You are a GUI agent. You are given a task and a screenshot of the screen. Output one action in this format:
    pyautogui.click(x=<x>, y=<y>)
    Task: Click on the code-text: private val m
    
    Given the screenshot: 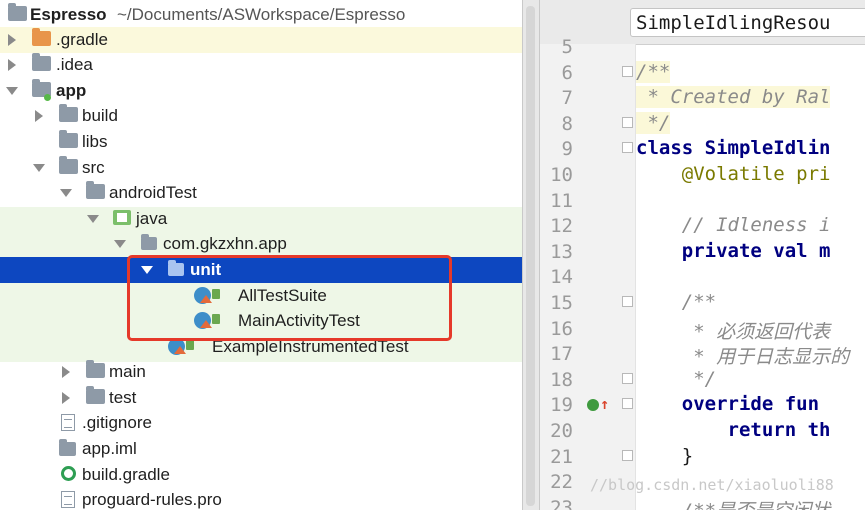 What is the action you would take?
    pyautogui.click(x=733, y=250)
    